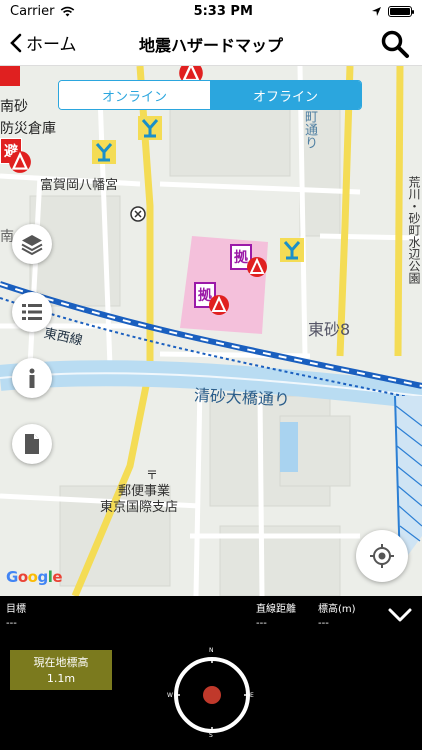  I want to click on navigation-bar: ホーム 地震ハザードマップ, so click(211, 44).